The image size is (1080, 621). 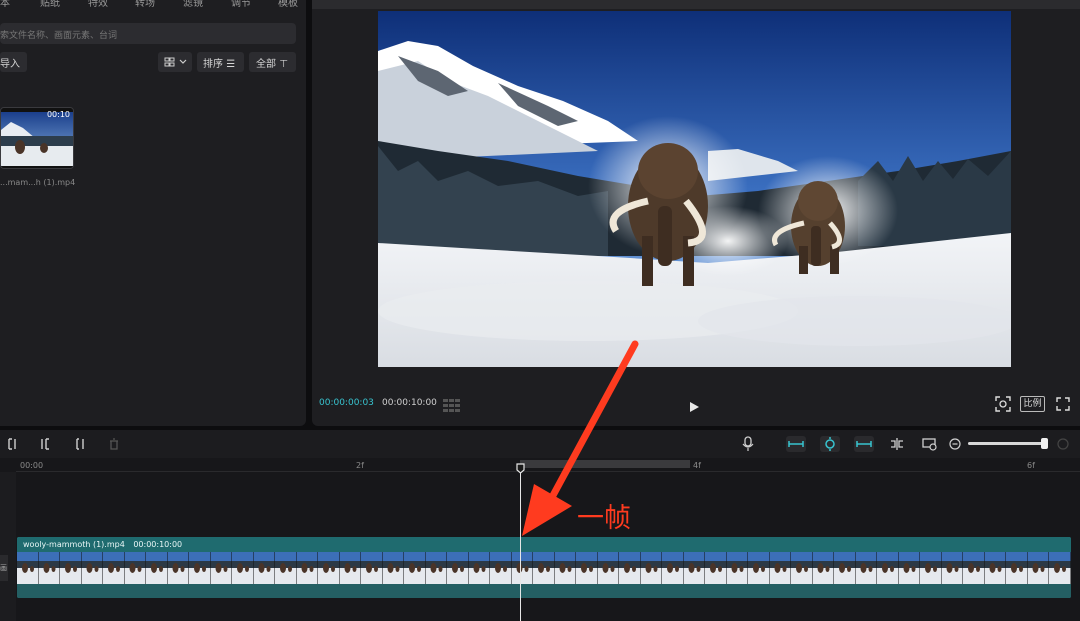 I want to click on grid-view-icon, so click(x=175, y=62).